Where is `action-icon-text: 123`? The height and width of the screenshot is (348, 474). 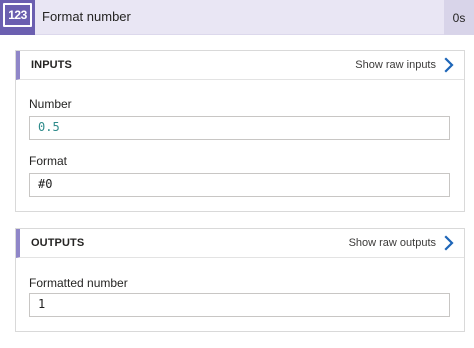 action-icon-text: 123 is located at coordinates (17, 15).